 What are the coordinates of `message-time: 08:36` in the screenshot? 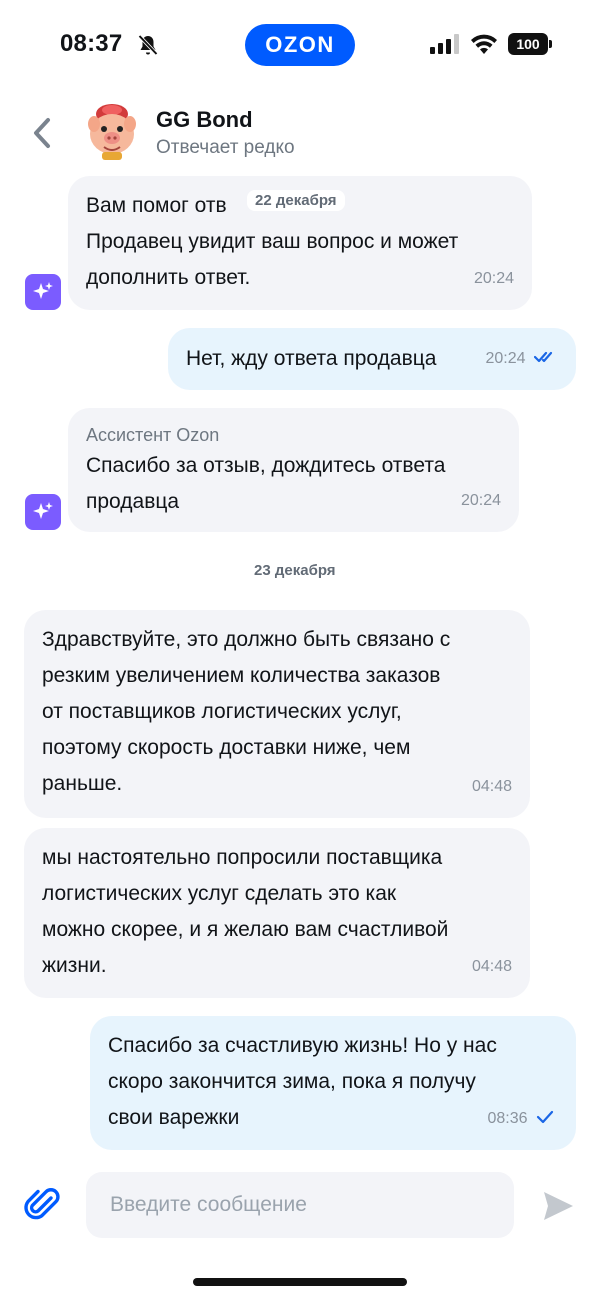 It's located at (521, 1119).